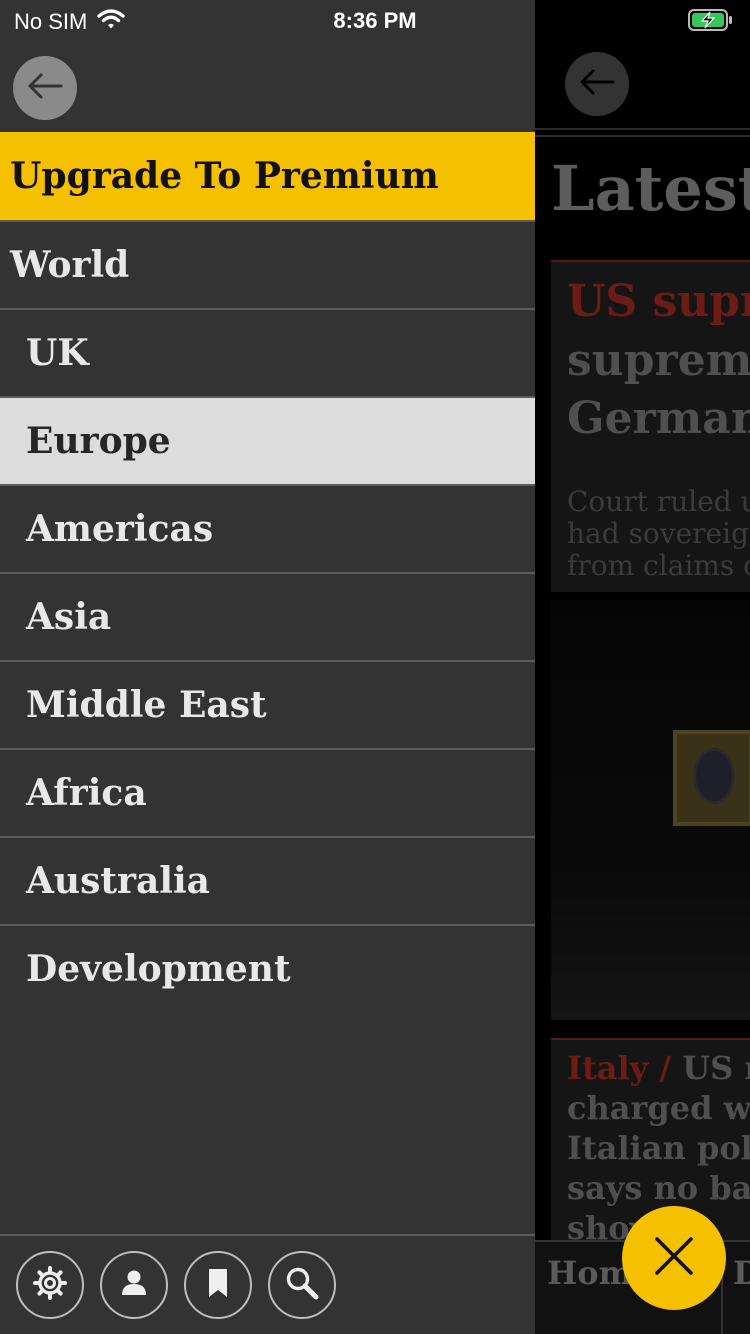  What do you see at coordinates (658, 565) in the screenshot?
I see `summary-line: from claims ov` at bounding box center [658, 565].